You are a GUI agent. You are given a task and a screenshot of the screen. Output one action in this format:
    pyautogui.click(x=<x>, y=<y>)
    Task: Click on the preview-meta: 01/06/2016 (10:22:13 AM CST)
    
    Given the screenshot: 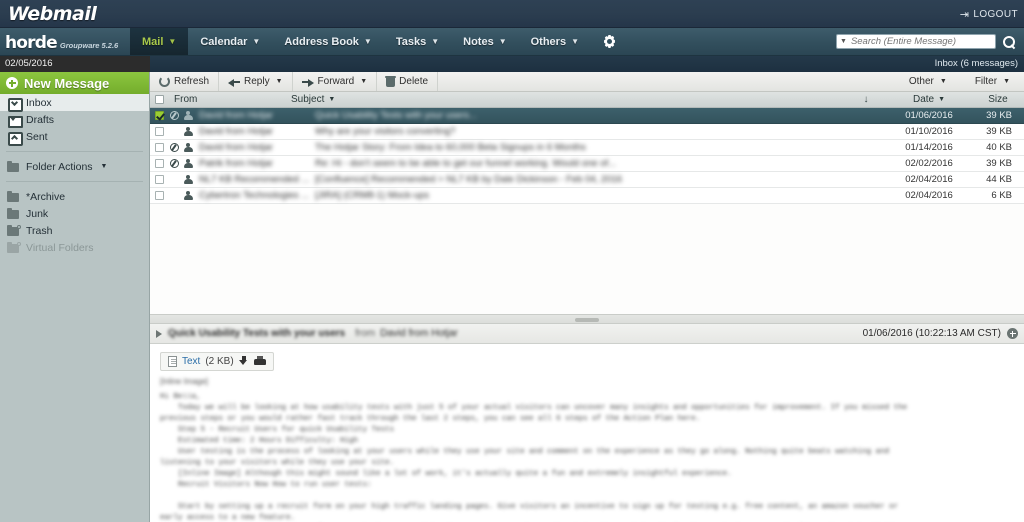 What is the action you would take?
    pyautogui.click(x=940, y=333)
    